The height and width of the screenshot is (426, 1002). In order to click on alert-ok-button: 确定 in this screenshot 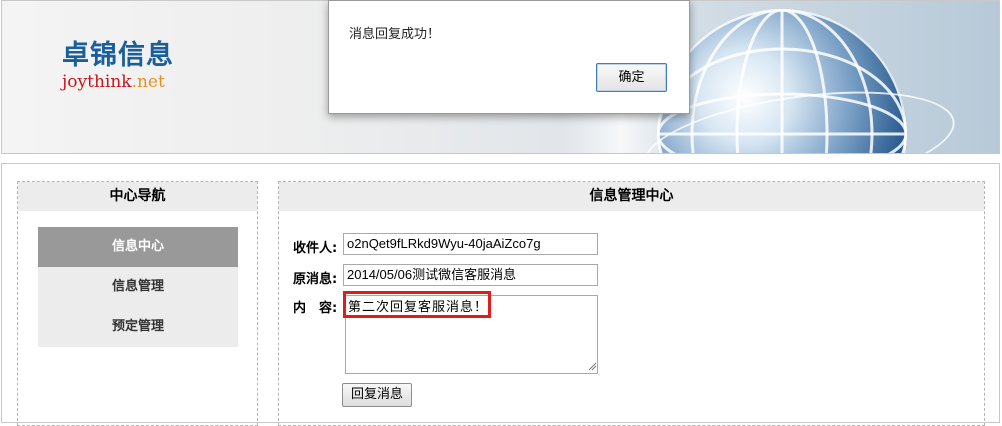, I will do `click(631, 77)`.